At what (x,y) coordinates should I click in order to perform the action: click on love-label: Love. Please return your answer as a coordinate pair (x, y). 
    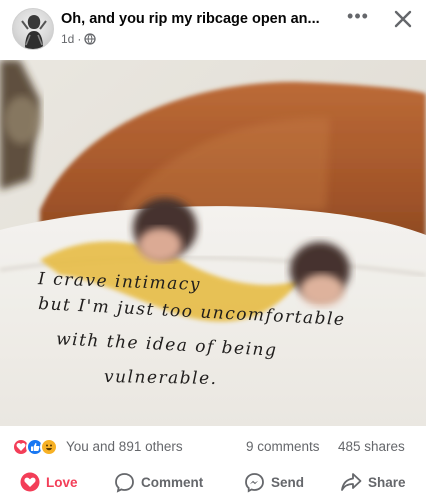
    Looking at the image, I should click on (62, 482).